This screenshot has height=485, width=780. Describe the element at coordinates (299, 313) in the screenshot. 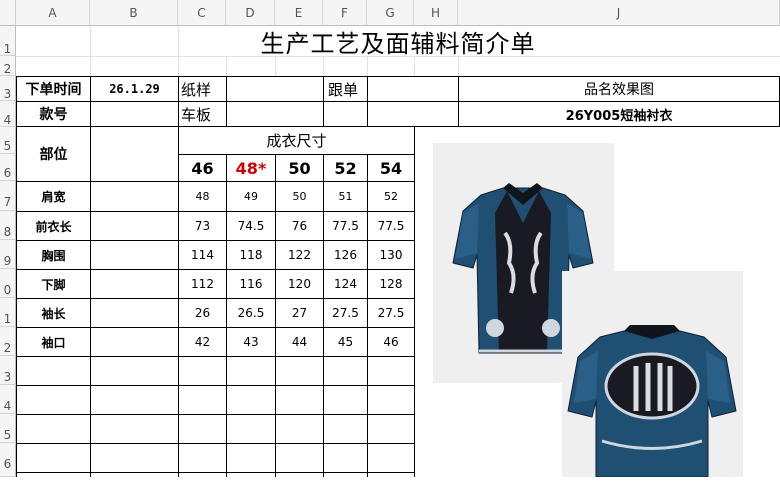

I see `measure-cell: 27` at that location.